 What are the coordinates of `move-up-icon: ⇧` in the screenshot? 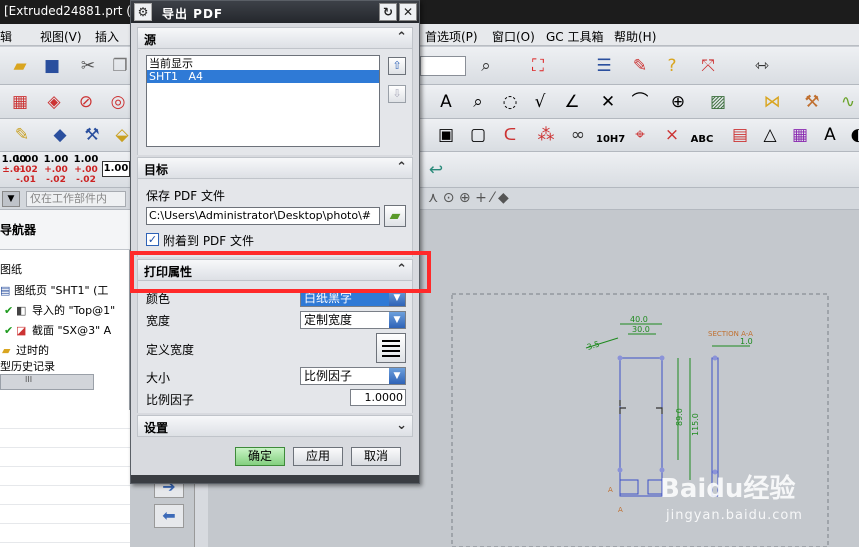 It's located at (397, 66).